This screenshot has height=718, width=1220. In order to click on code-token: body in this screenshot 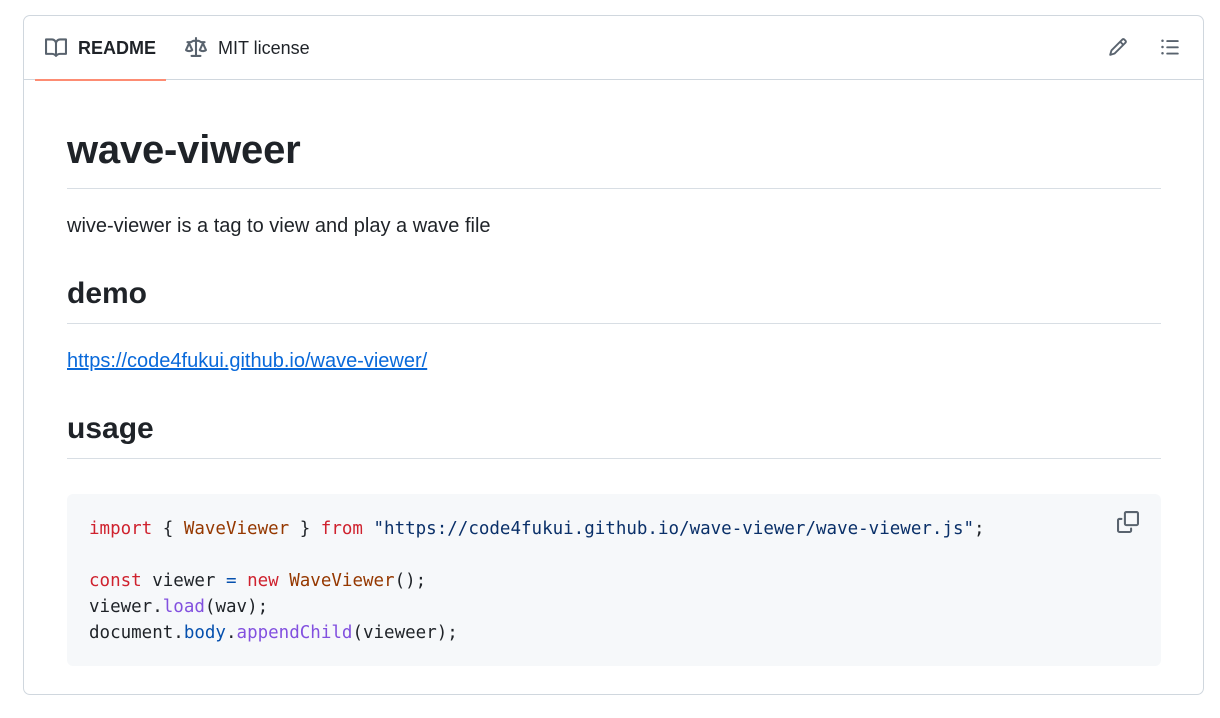, I will do `click(204, 633)`.